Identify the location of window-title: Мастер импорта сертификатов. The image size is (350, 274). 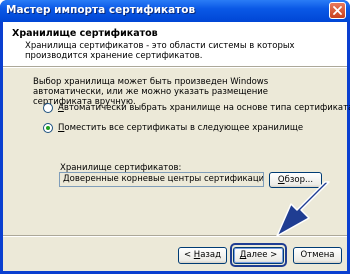
(101, 10).